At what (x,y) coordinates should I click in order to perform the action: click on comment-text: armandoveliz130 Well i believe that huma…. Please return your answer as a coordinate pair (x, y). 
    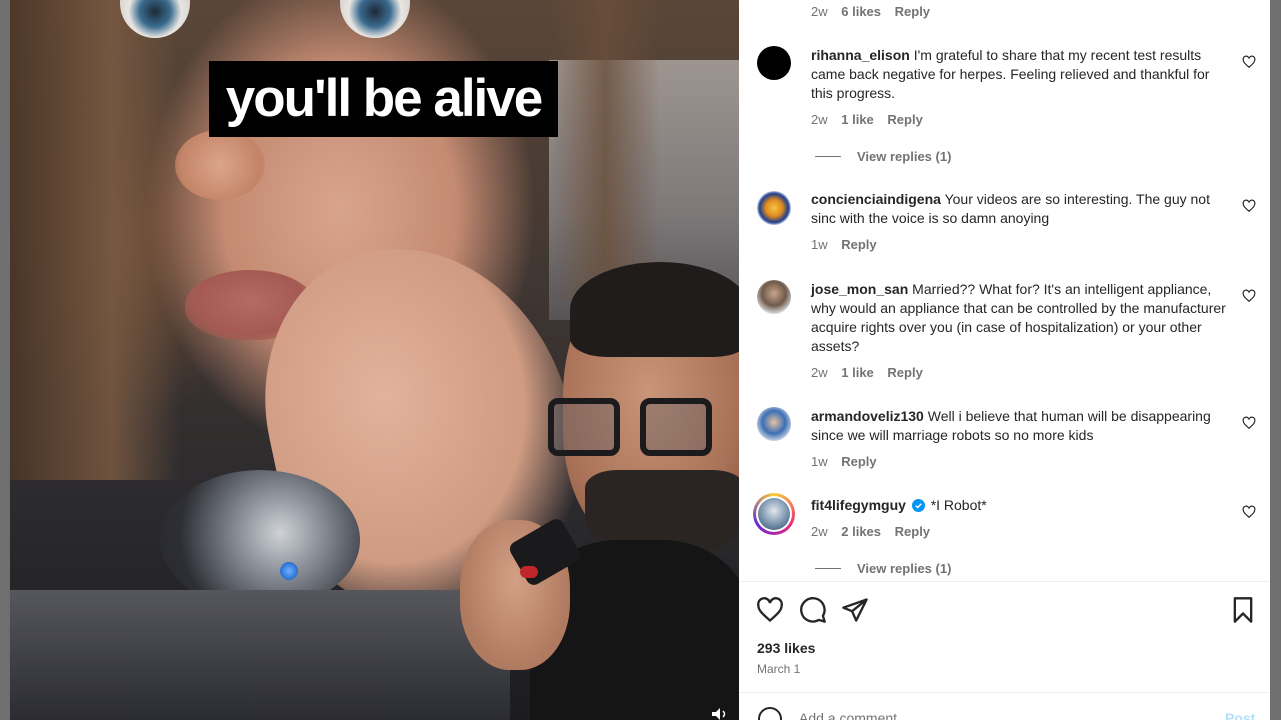
    Looking at the image, I should click on (1018, 426).